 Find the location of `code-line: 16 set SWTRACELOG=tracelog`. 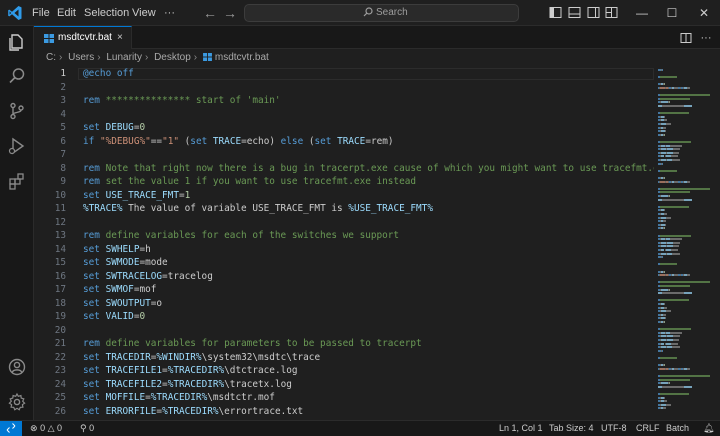

code-line: 16 set SWTRACELOG=tracelog is located at coordinates (344, 276).